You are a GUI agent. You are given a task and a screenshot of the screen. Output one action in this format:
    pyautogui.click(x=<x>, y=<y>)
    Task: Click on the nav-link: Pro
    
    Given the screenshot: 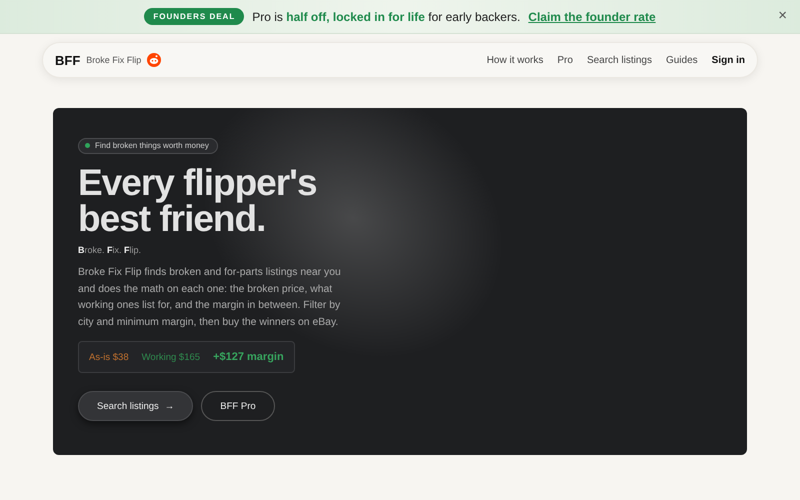 What is the action you would take?
    pyautogui.click(x=565, y=60)
    